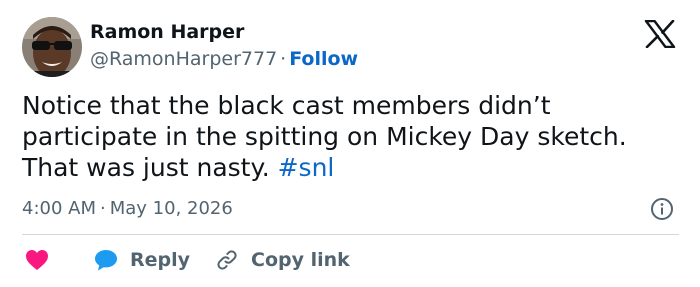 This screenshot has height=287, width=700. I want to click on like-button, so click(37, 260).